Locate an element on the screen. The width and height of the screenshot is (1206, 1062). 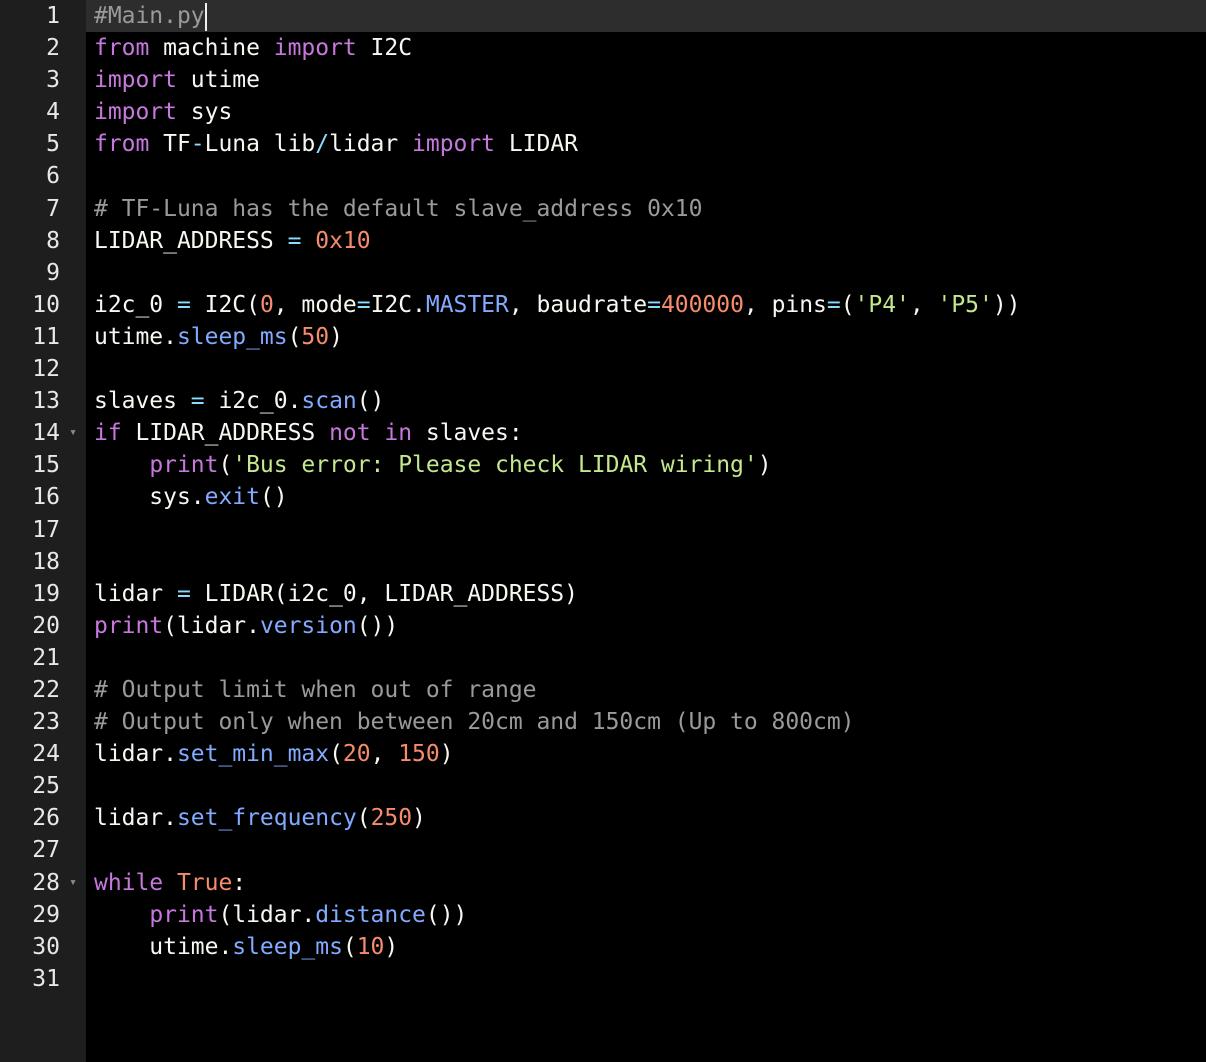
code-line: 20 print(lidar.version()) is located at coordinates (603, 626).